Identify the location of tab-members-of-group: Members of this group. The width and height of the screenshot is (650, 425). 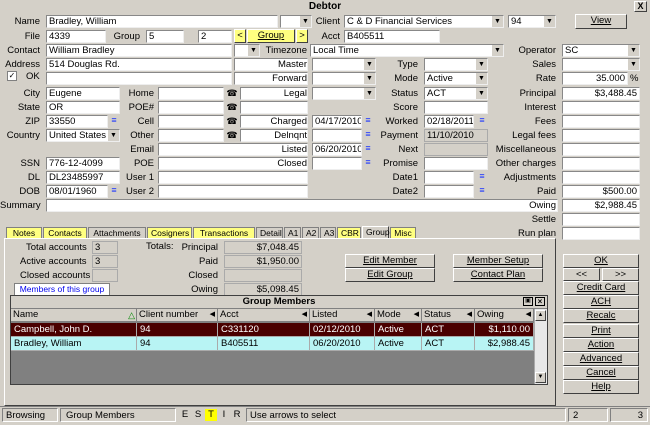
(62, 289).